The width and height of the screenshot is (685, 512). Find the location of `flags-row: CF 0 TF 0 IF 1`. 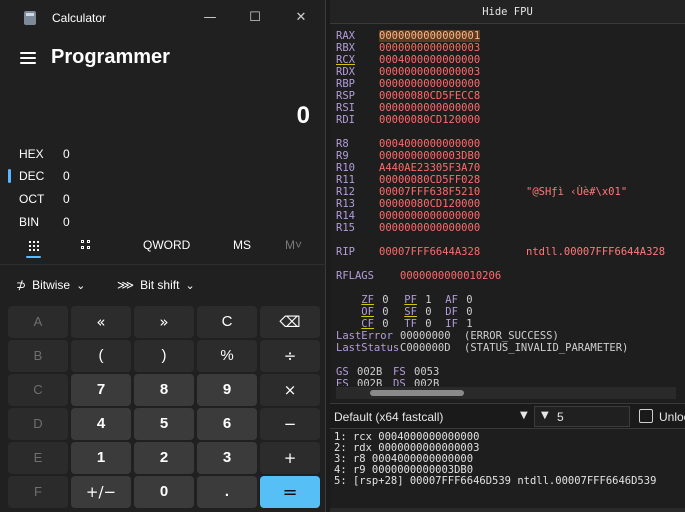

flags-row: CF 0 TF 0 IF 1 is located at coordinates (404, 318).